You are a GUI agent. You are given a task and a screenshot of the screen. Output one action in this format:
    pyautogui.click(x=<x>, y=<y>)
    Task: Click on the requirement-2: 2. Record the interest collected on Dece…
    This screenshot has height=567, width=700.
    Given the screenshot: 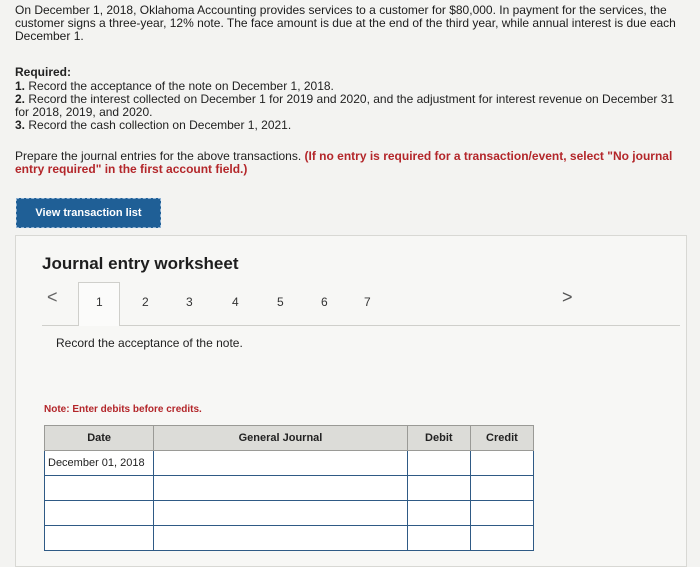 What is the action you would take?
    pyautogui.click(x=350, y=106)
    